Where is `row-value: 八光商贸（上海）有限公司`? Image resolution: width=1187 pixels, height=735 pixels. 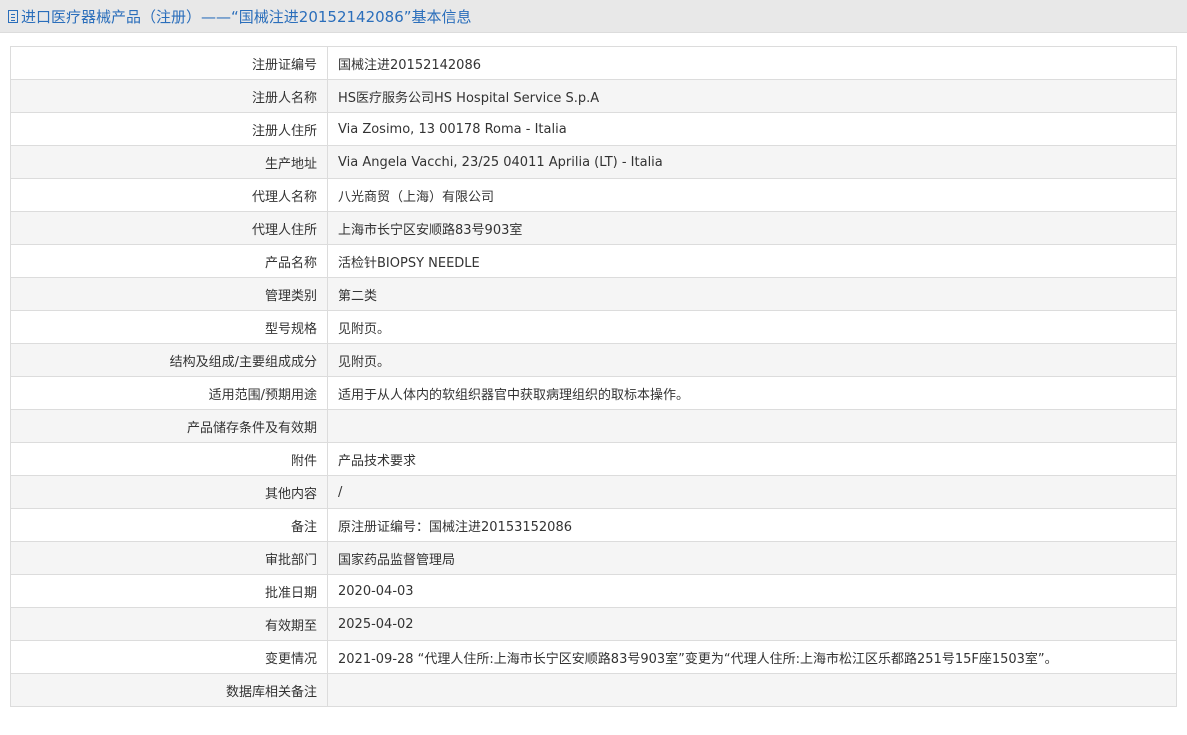 row-value: 八光商贸（上海）有限公司 is located at coordinates (752, 195).